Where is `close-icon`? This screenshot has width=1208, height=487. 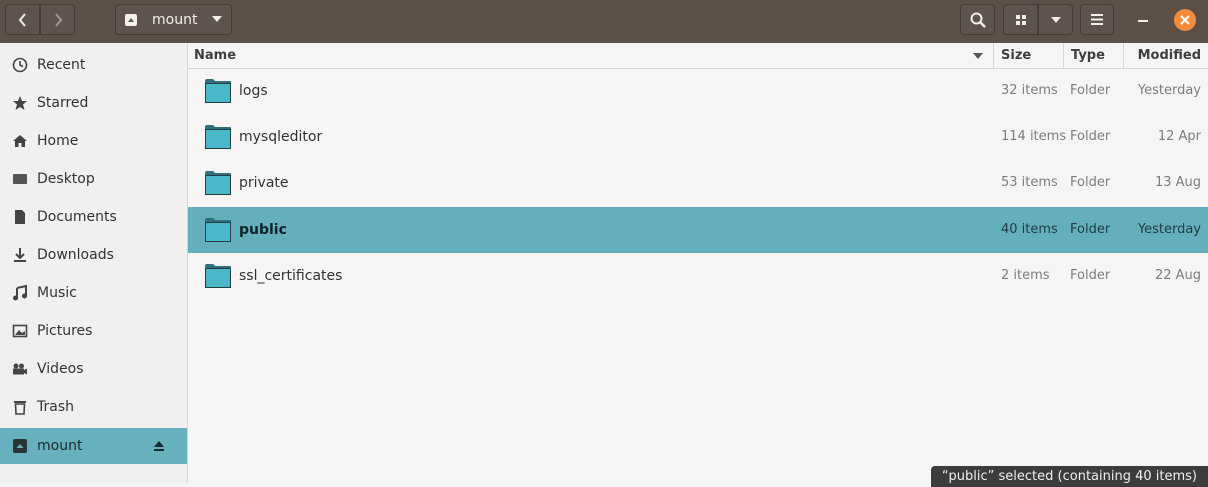 close-icon is located at coordinates (1185, 20).